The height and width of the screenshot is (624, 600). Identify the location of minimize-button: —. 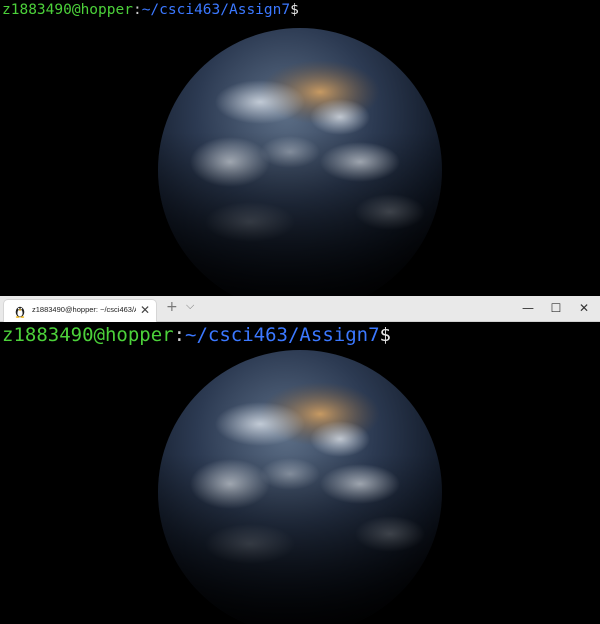
(528, 308).